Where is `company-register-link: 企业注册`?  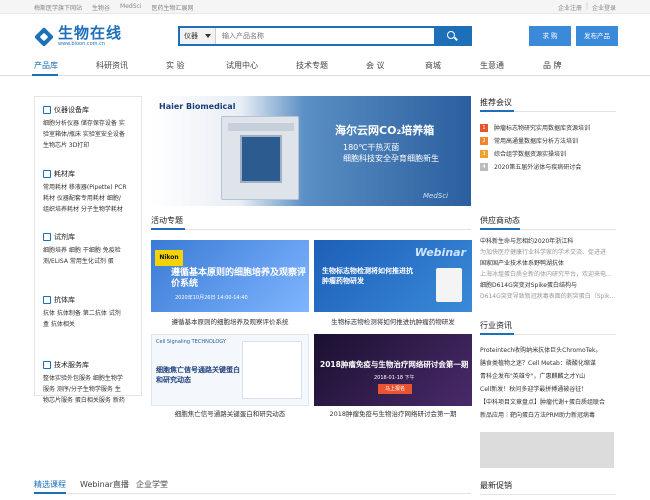 company-register-link: 企业注册 is located at coordinates (570, 7).